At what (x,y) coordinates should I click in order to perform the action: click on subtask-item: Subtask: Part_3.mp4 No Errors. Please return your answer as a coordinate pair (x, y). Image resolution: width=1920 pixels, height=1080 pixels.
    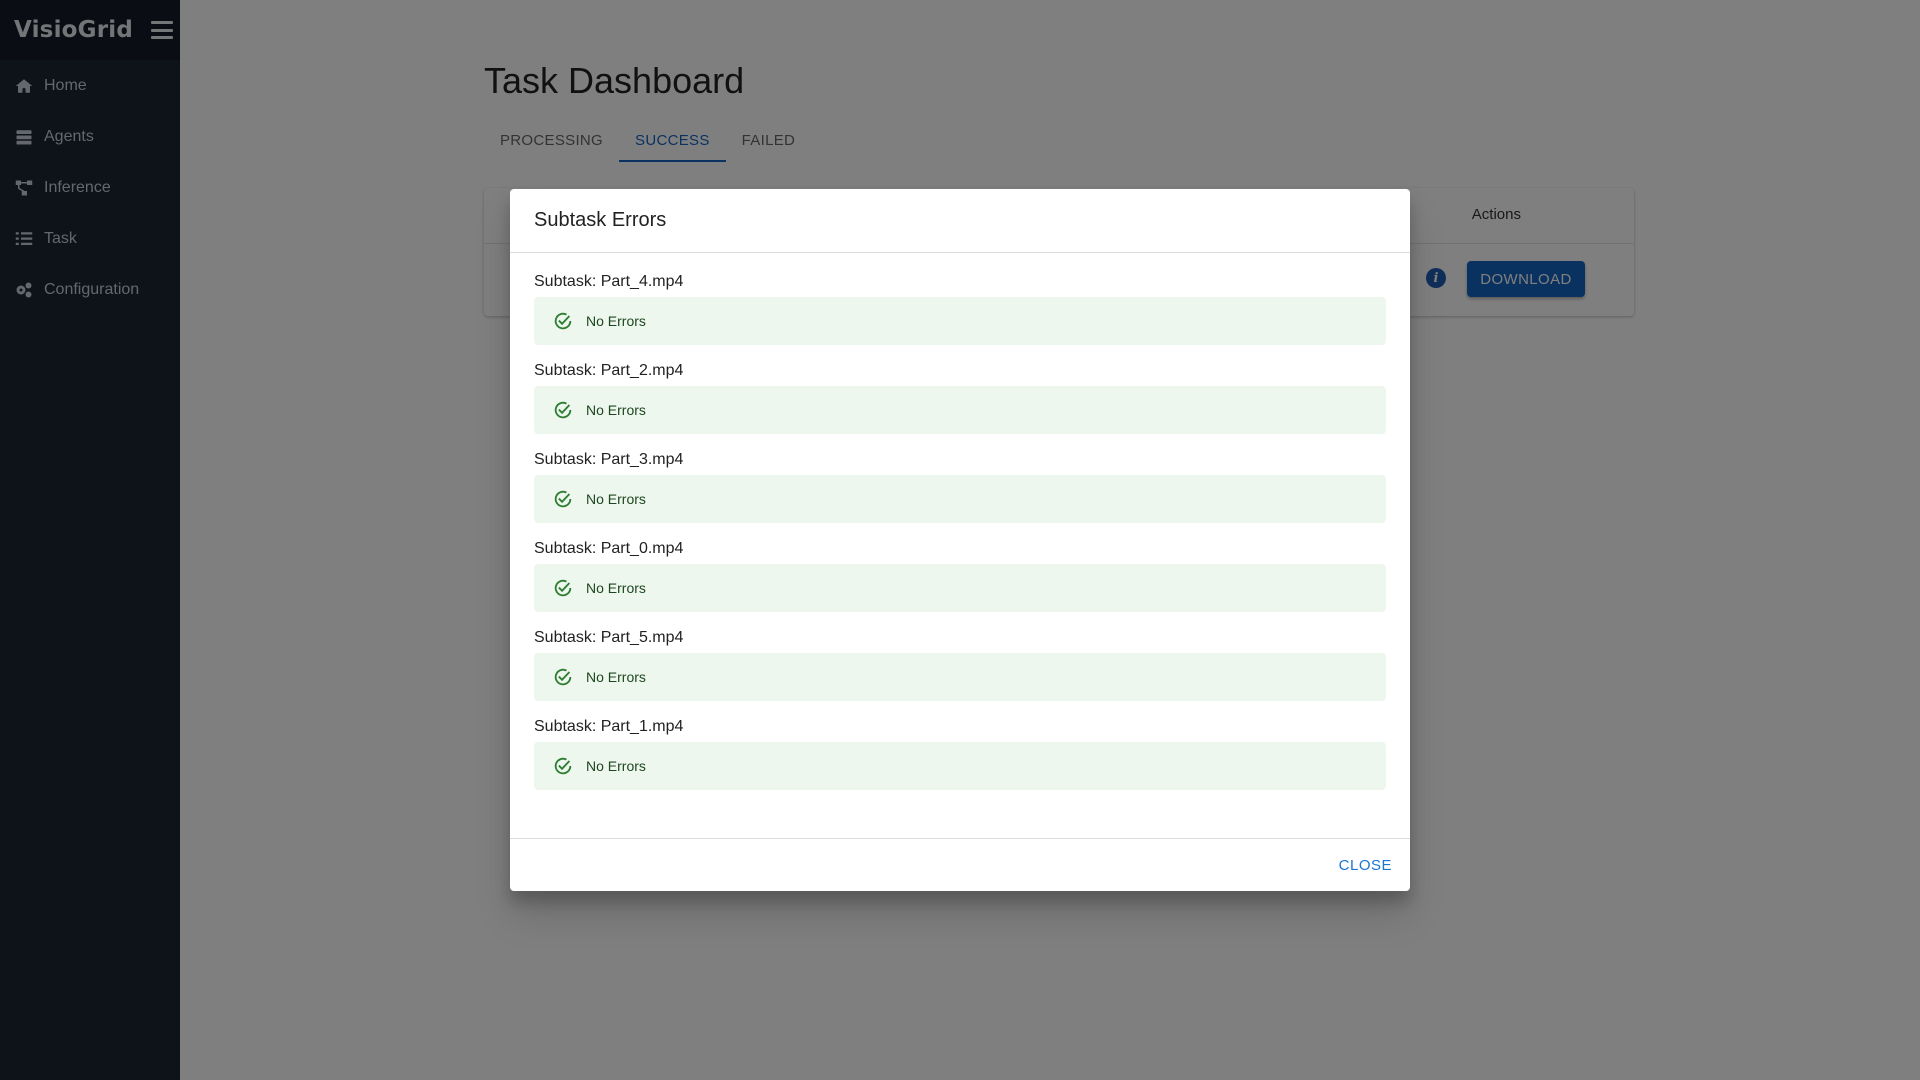
    Looking at the image, I should click on (960, 487).